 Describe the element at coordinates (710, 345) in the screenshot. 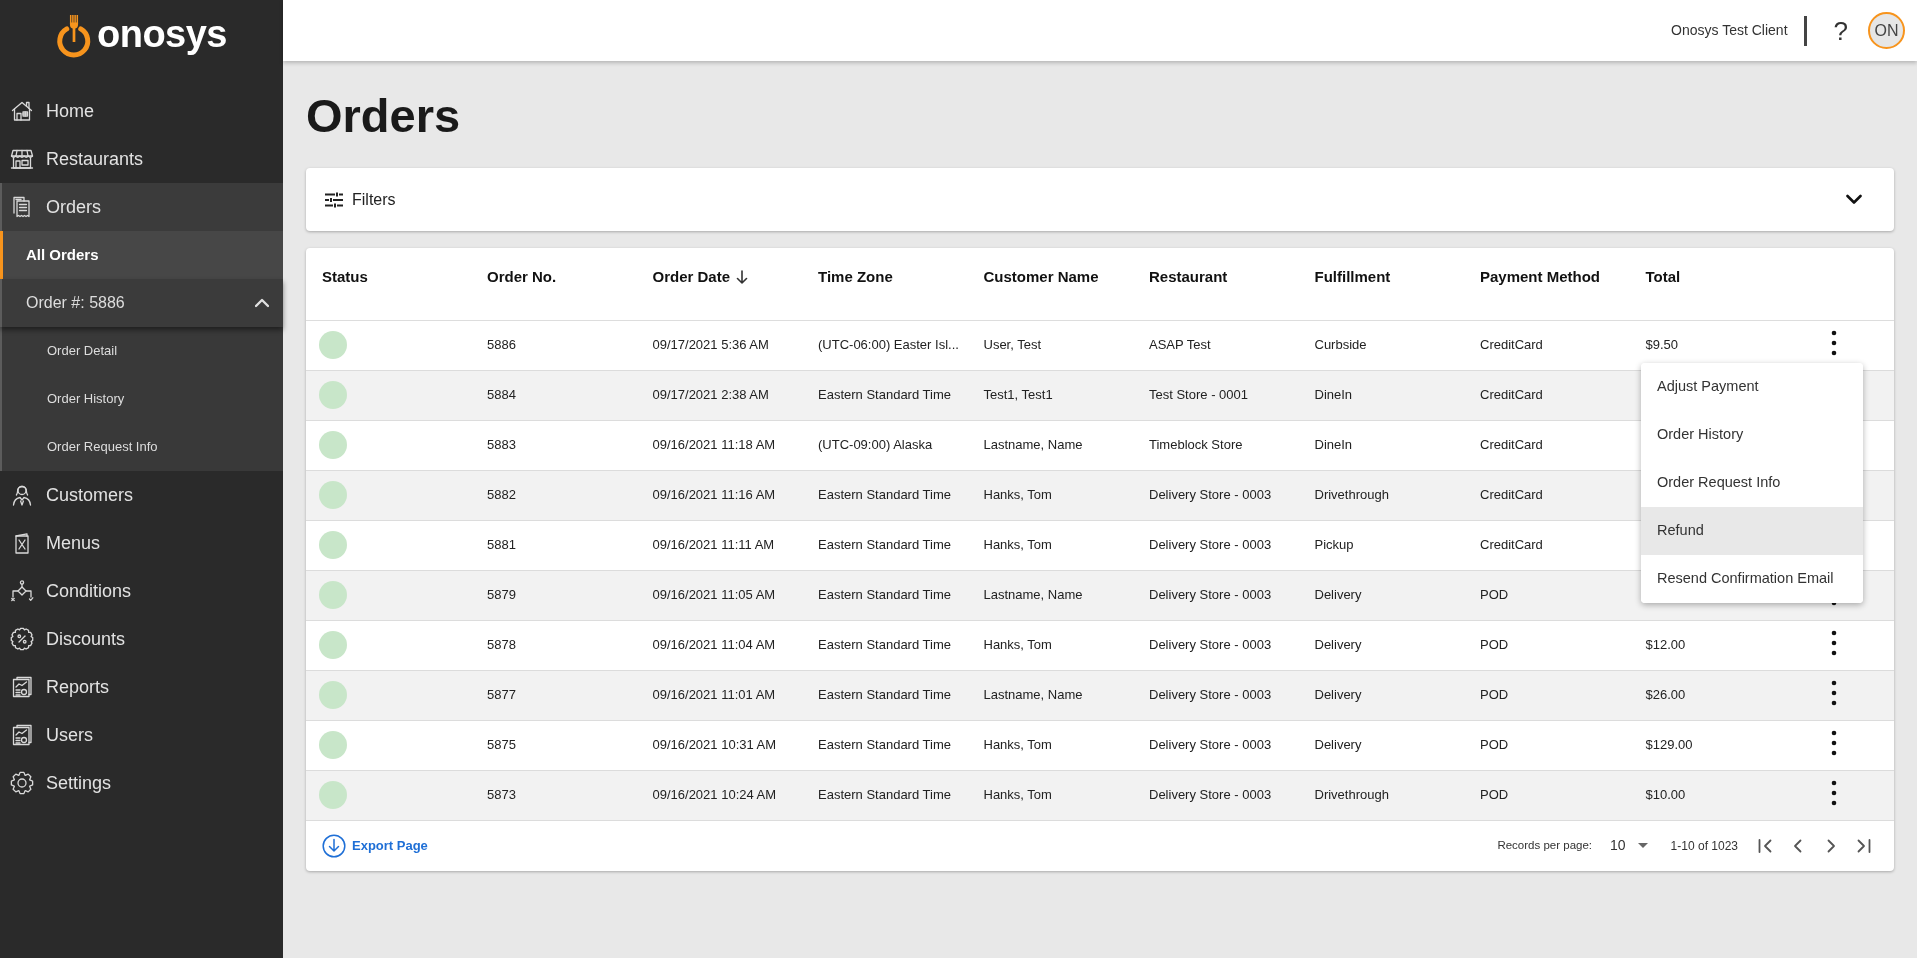

I see `table-cell: 09/17/2021 5:36 AM` at that location.